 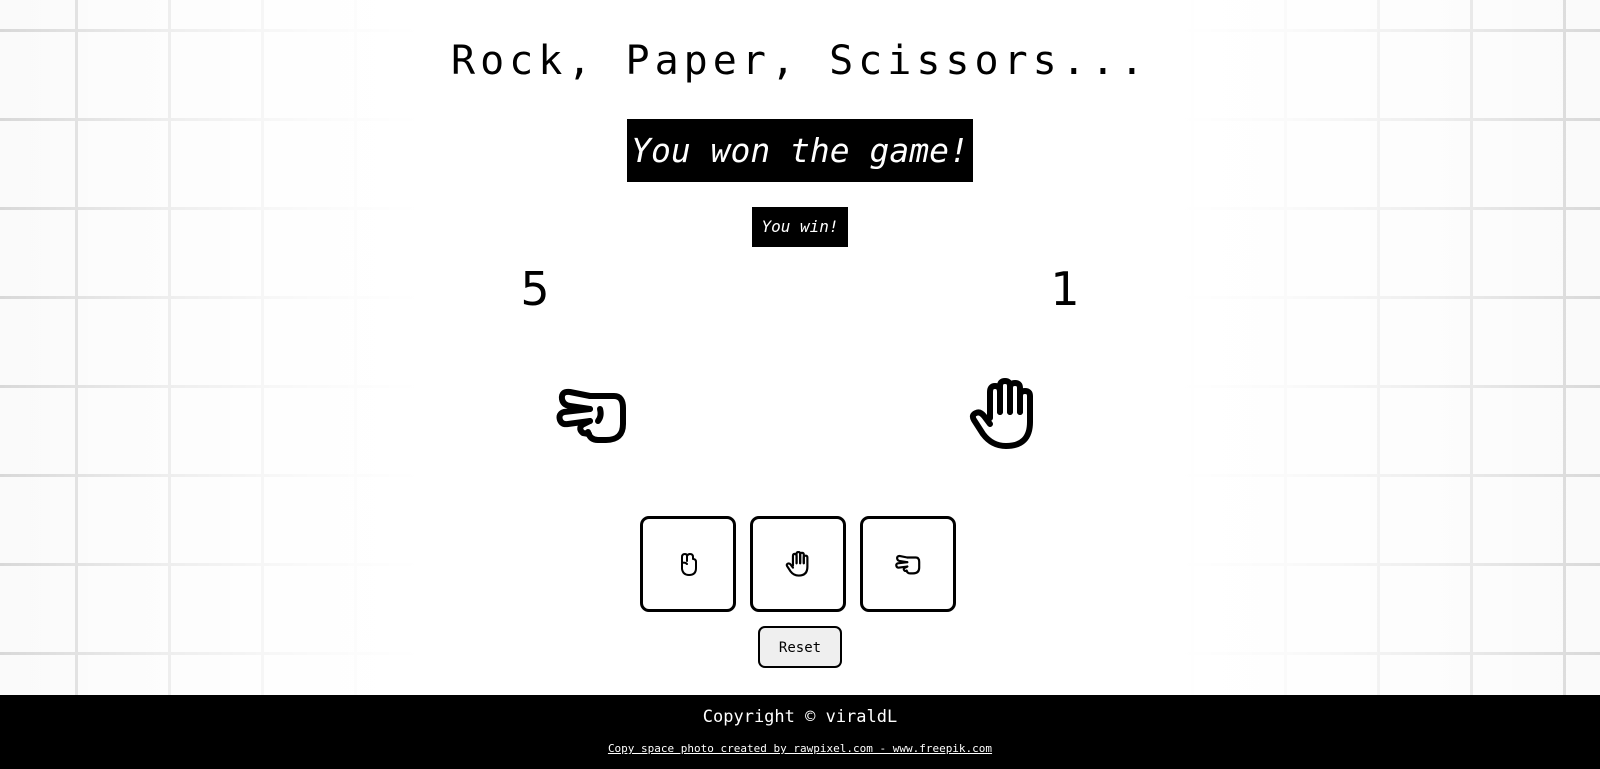 What do you see at coordinates (800, 227) in the screenshot?
I see `round-result-badge: You win!` at bounding box center [800, 227].